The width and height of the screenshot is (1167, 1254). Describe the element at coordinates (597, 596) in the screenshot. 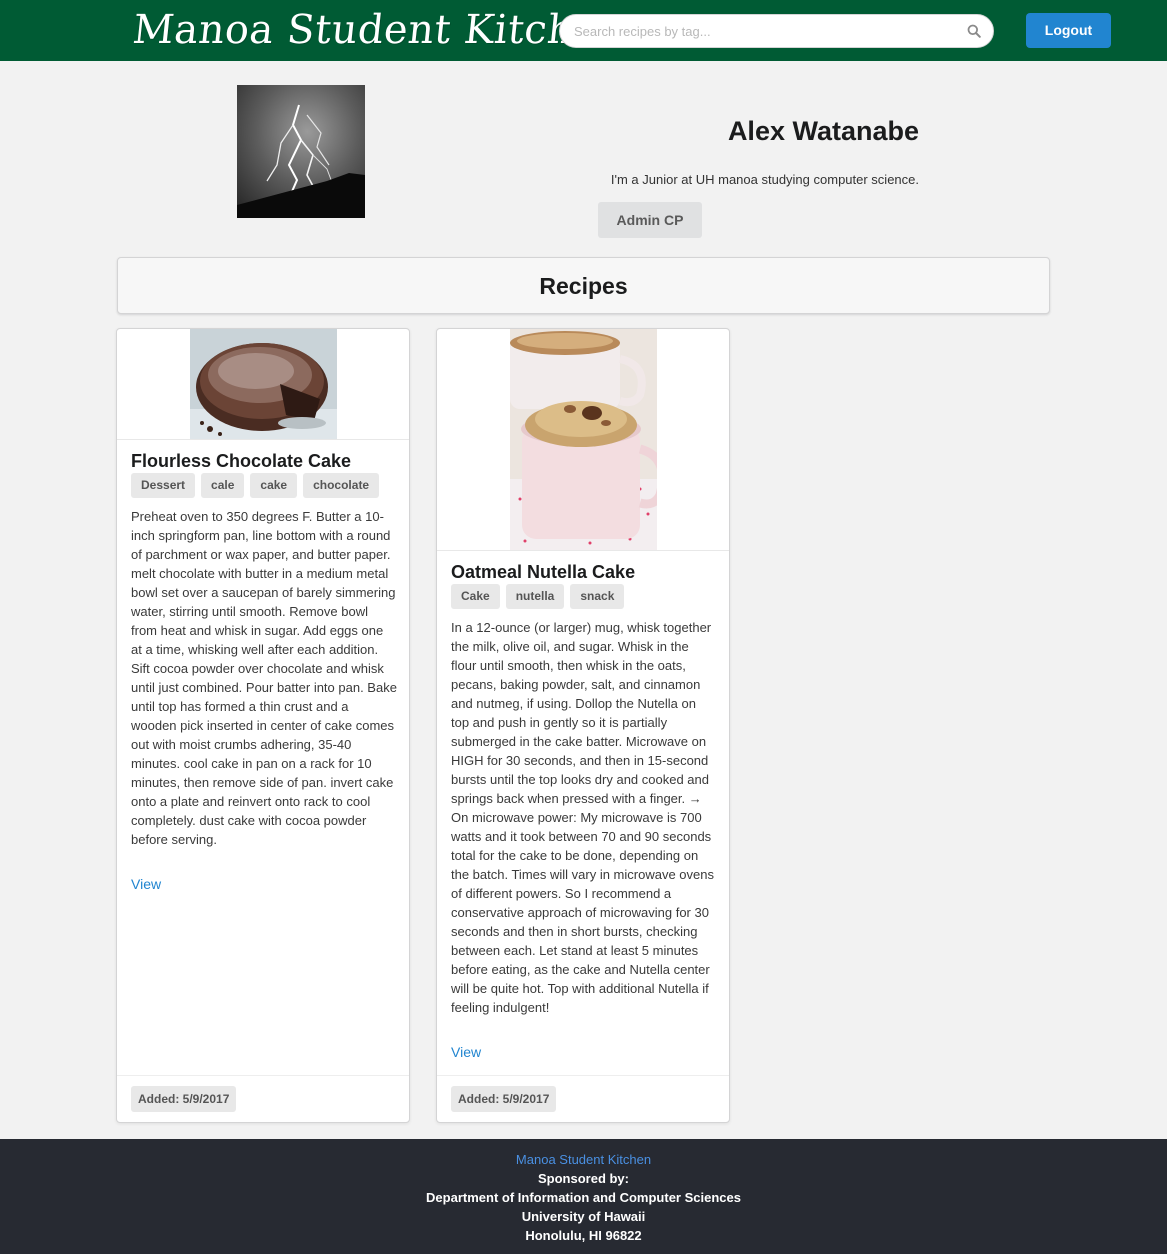

I see `recipe-tag: snack` at that location.